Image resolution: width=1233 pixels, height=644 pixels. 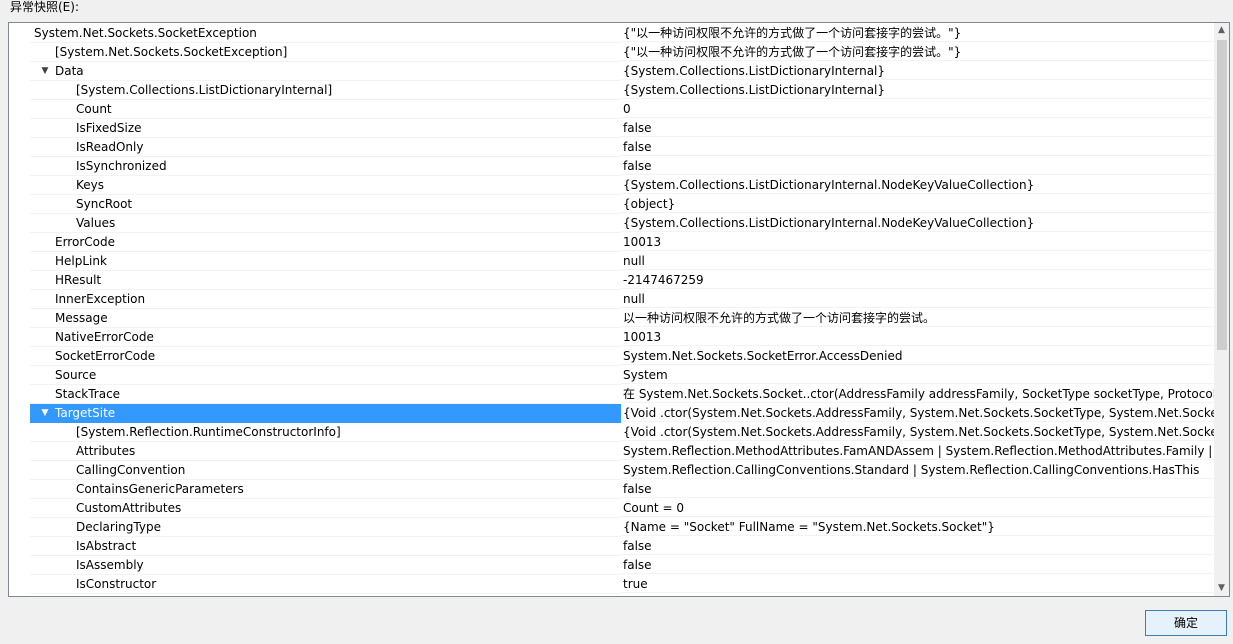 What do you see at coordinates (325, 204) in the screenshot?
I see `tree-row-name-cell: SyncRoot` at bounding box center [325, 204].